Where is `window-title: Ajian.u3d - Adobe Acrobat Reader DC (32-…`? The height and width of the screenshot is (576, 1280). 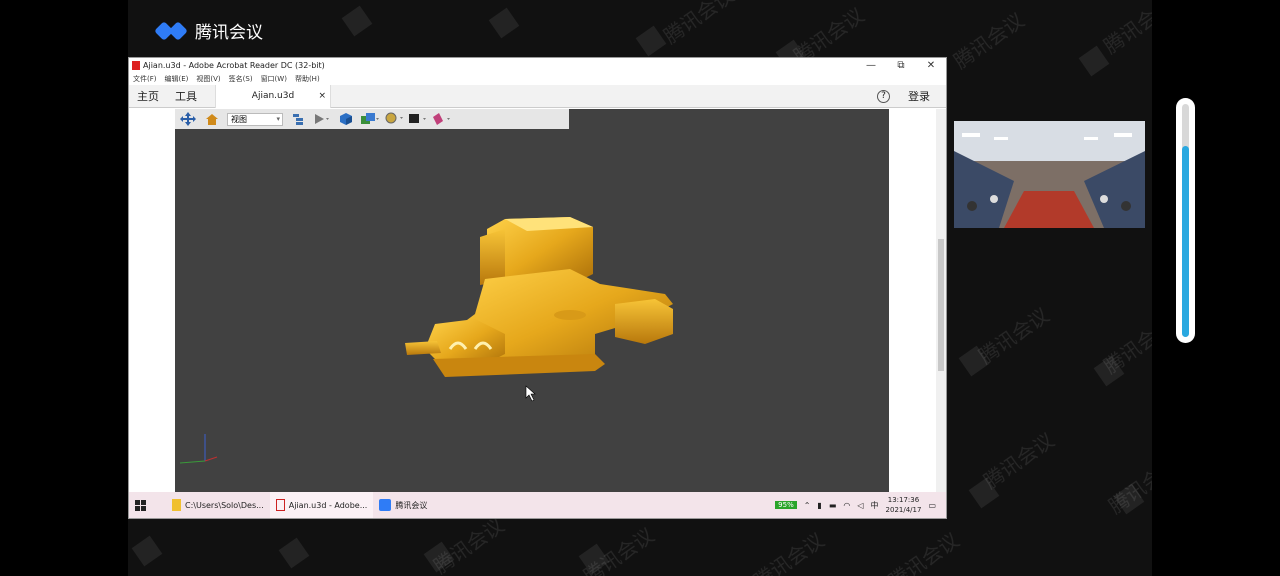 window-title: Ajian.u3d - Adobe Acrobat Reader DC (32-… is located at coordinates (234, 65).